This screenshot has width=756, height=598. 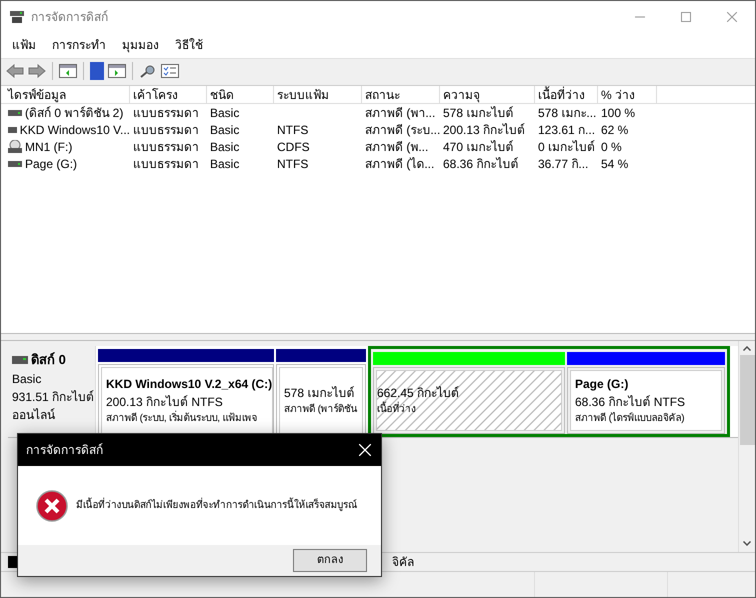 I want to click on free-space-area: 662.45 กิกะไบต์ เนื้อที่ว่าง, so click(x=469, y=400).